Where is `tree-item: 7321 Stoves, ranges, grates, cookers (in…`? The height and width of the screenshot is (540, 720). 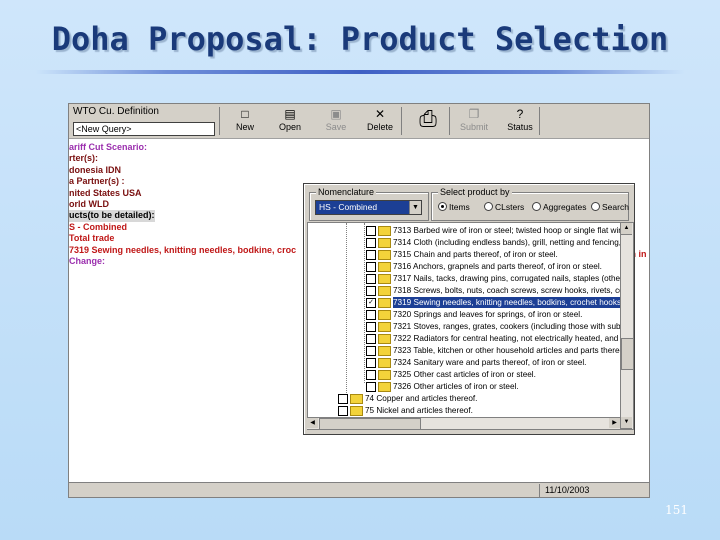
tree-item: 7321 Stoves, ranges, grates, cookers (in… is located at coordinates (464, 326).